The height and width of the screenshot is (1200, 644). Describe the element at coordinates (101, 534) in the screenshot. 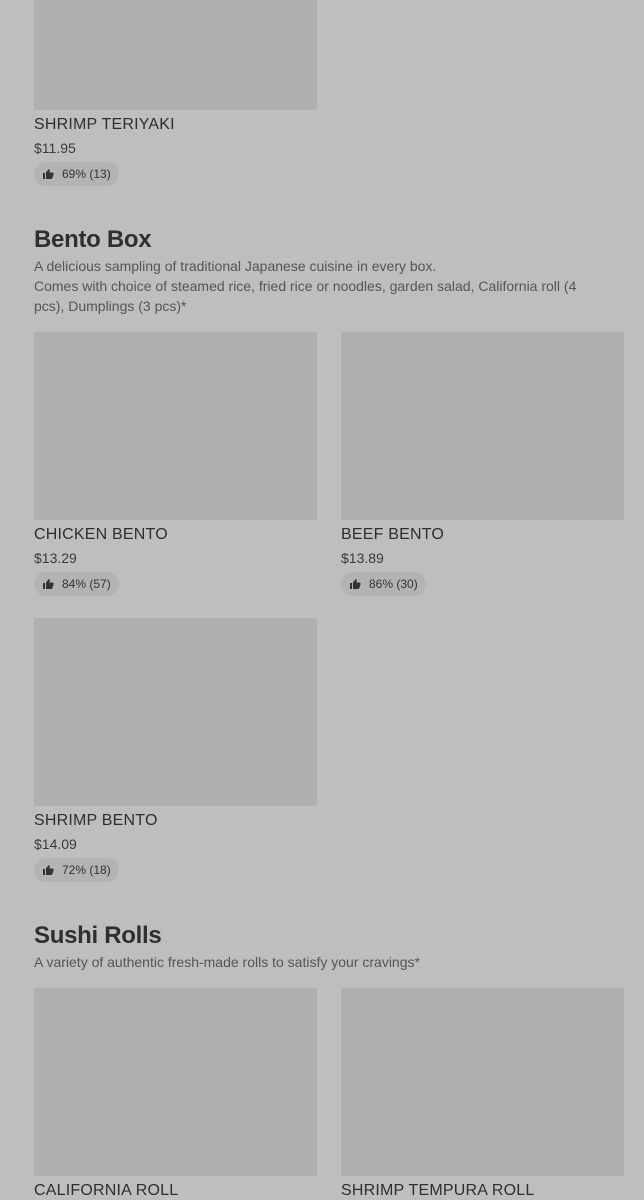

I see `item-name: CHICKEN BENTO` at that location.